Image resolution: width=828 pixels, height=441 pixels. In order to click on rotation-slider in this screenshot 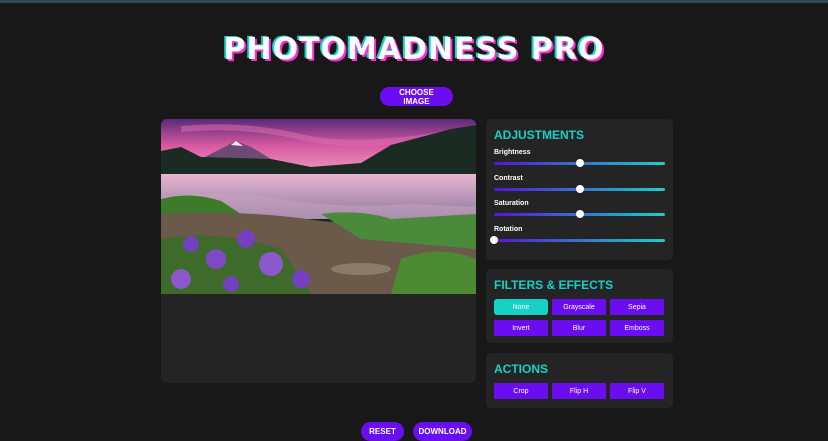, I will do `click(577, 240)`.